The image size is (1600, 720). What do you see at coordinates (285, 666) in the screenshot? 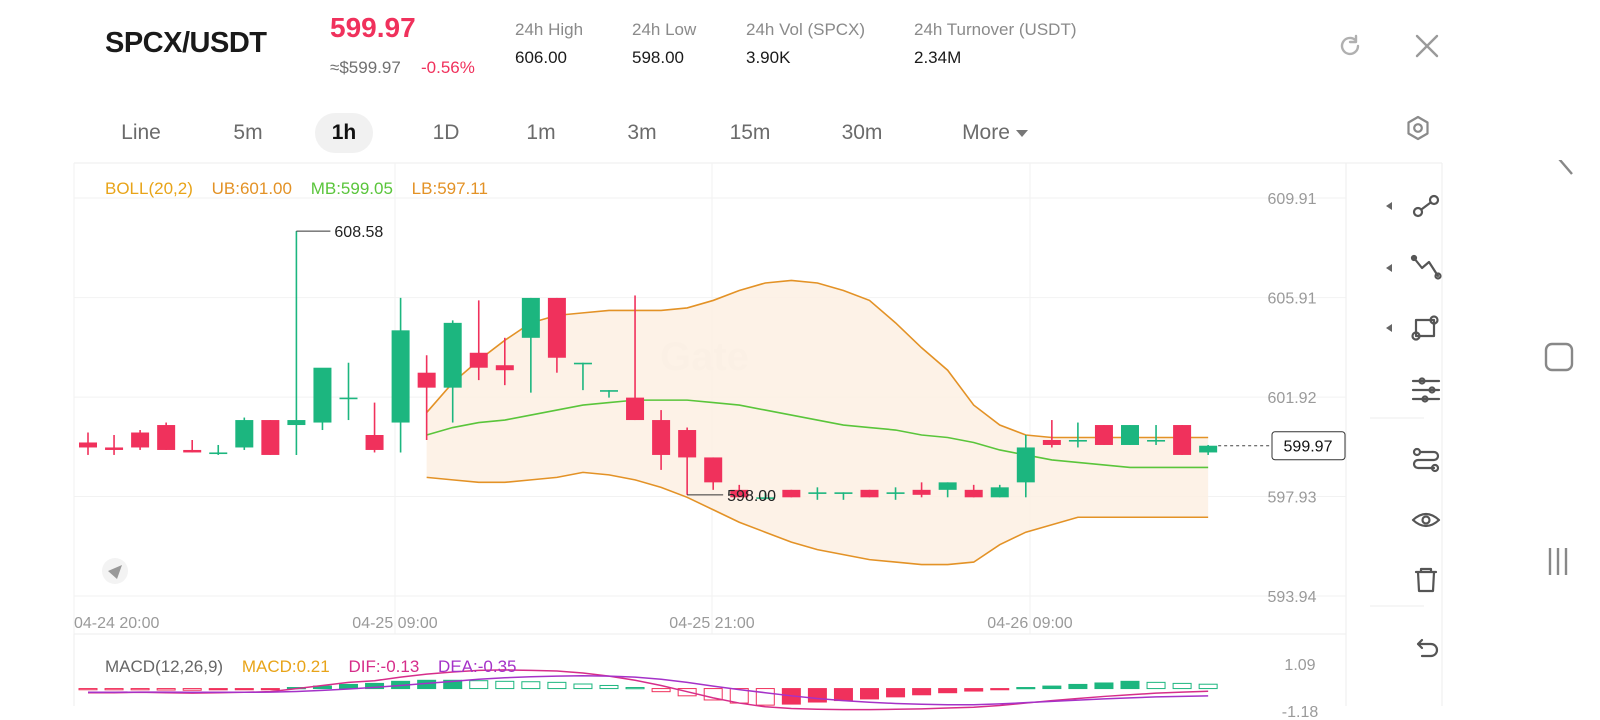
I see `macd-value: MACD:0.21` at bounding box center [285, 666].